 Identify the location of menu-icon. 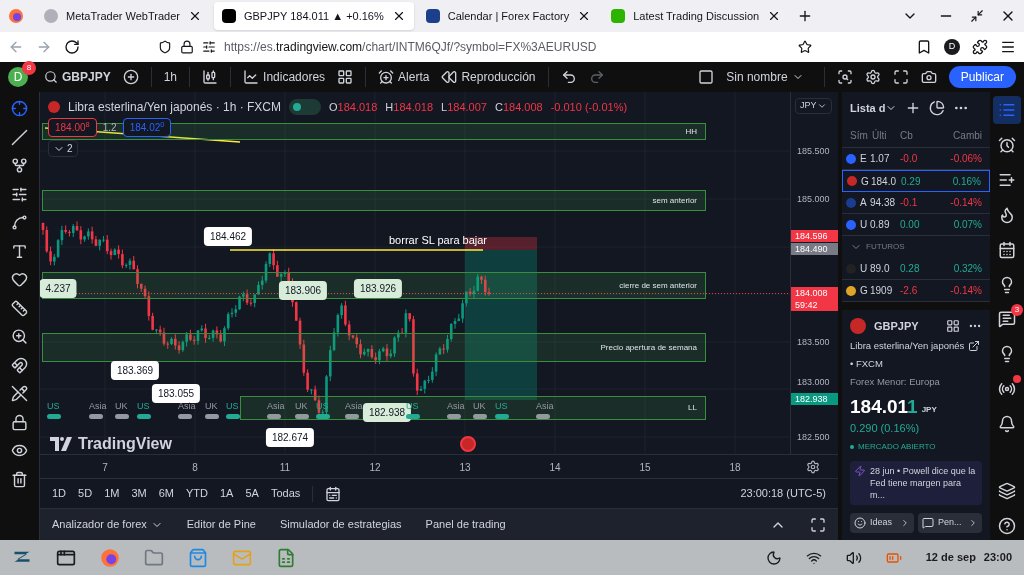
(1008, 47).